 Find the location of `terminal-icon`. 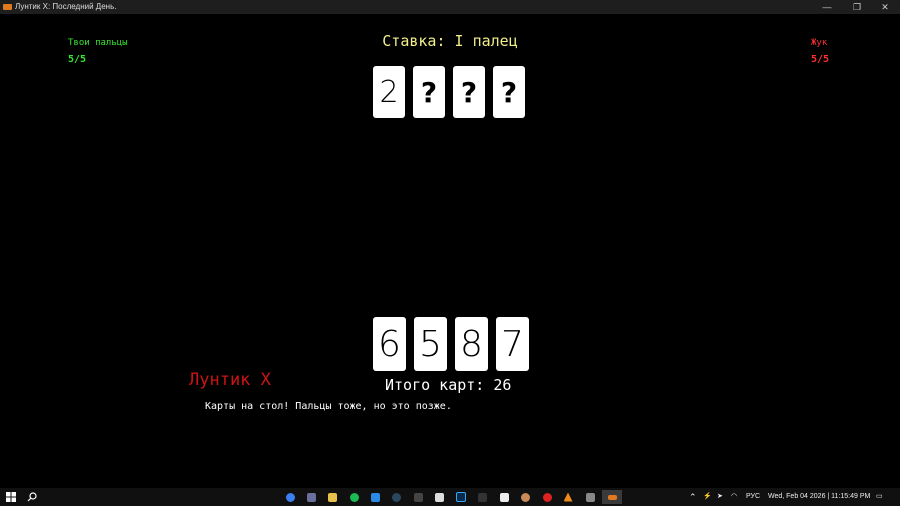

terminal-icon is located at coordinates (418, 497).